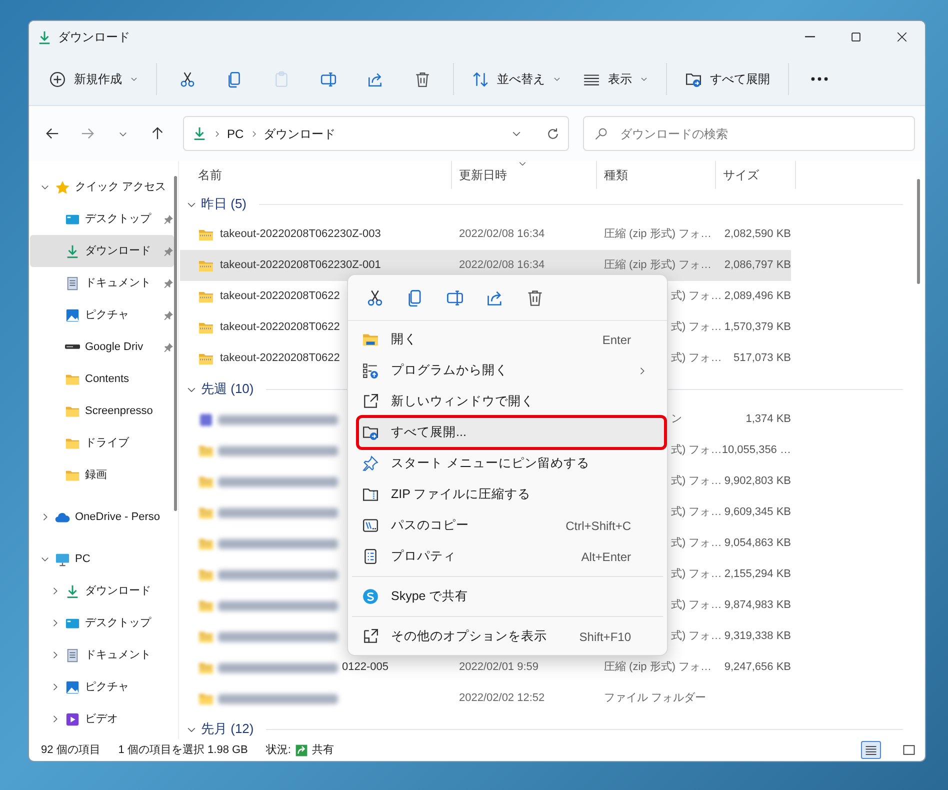 The width and height of the screenshot is (948, 790). What do you see at coordinates (511, 596) in the screenshot?
I see `menu-item: Skype で共有` at bounding box center [511, 596].